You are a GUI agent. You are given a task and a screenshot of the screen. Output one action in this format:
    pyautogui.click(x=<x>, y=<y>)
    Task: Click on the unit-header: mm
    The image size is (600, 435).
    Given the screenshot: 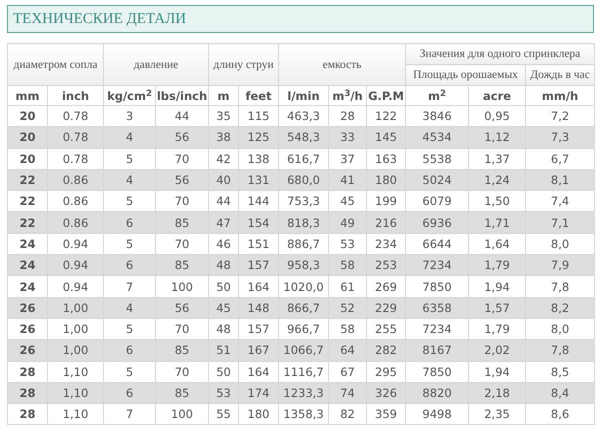 What is the action you would take?
    pyautogui.click(x=28, y=96)
    